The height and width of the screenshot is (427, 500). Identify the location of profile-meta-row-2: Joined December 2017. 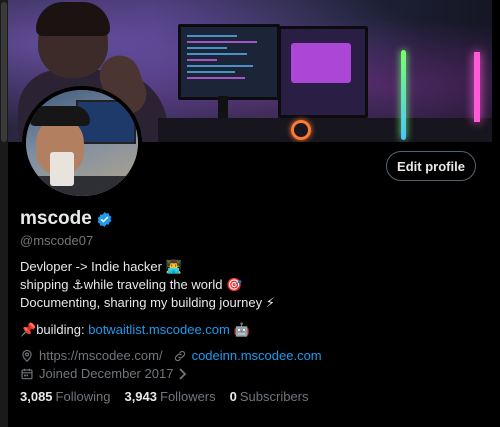
(108, 373).